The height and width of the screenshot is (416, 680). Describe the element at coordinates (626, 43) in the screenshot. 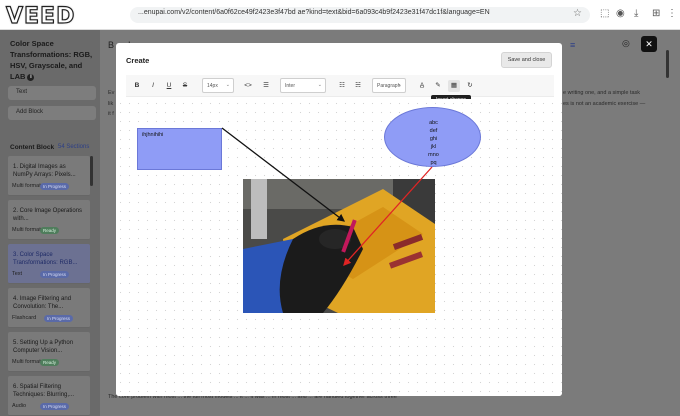

I see `preview-eye-icon: ◎` at that location.